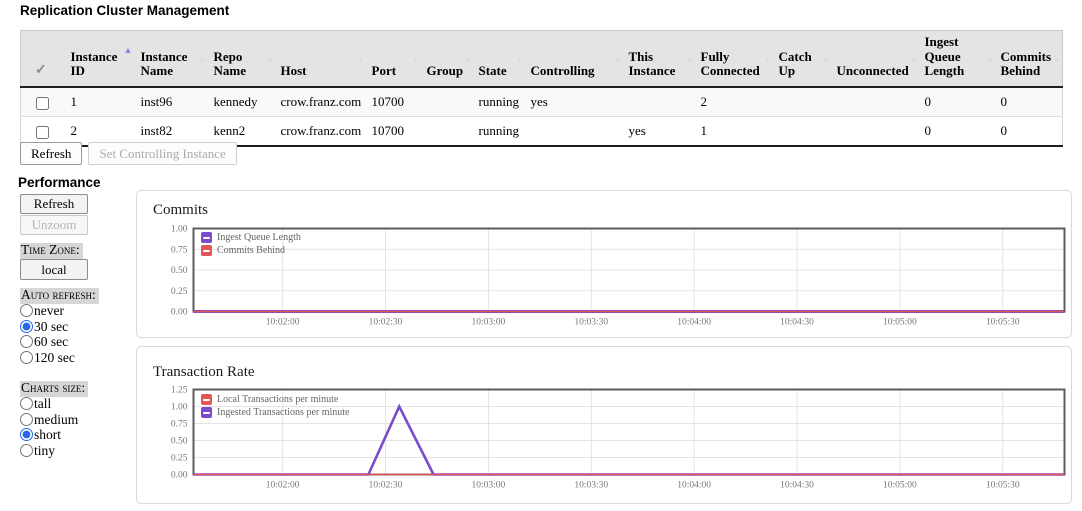  What do you see at coordinates (171, 59) in the screenshot?
I see `column-header-instance-name: Instance Name ▲` at bounding box center [171, 59].